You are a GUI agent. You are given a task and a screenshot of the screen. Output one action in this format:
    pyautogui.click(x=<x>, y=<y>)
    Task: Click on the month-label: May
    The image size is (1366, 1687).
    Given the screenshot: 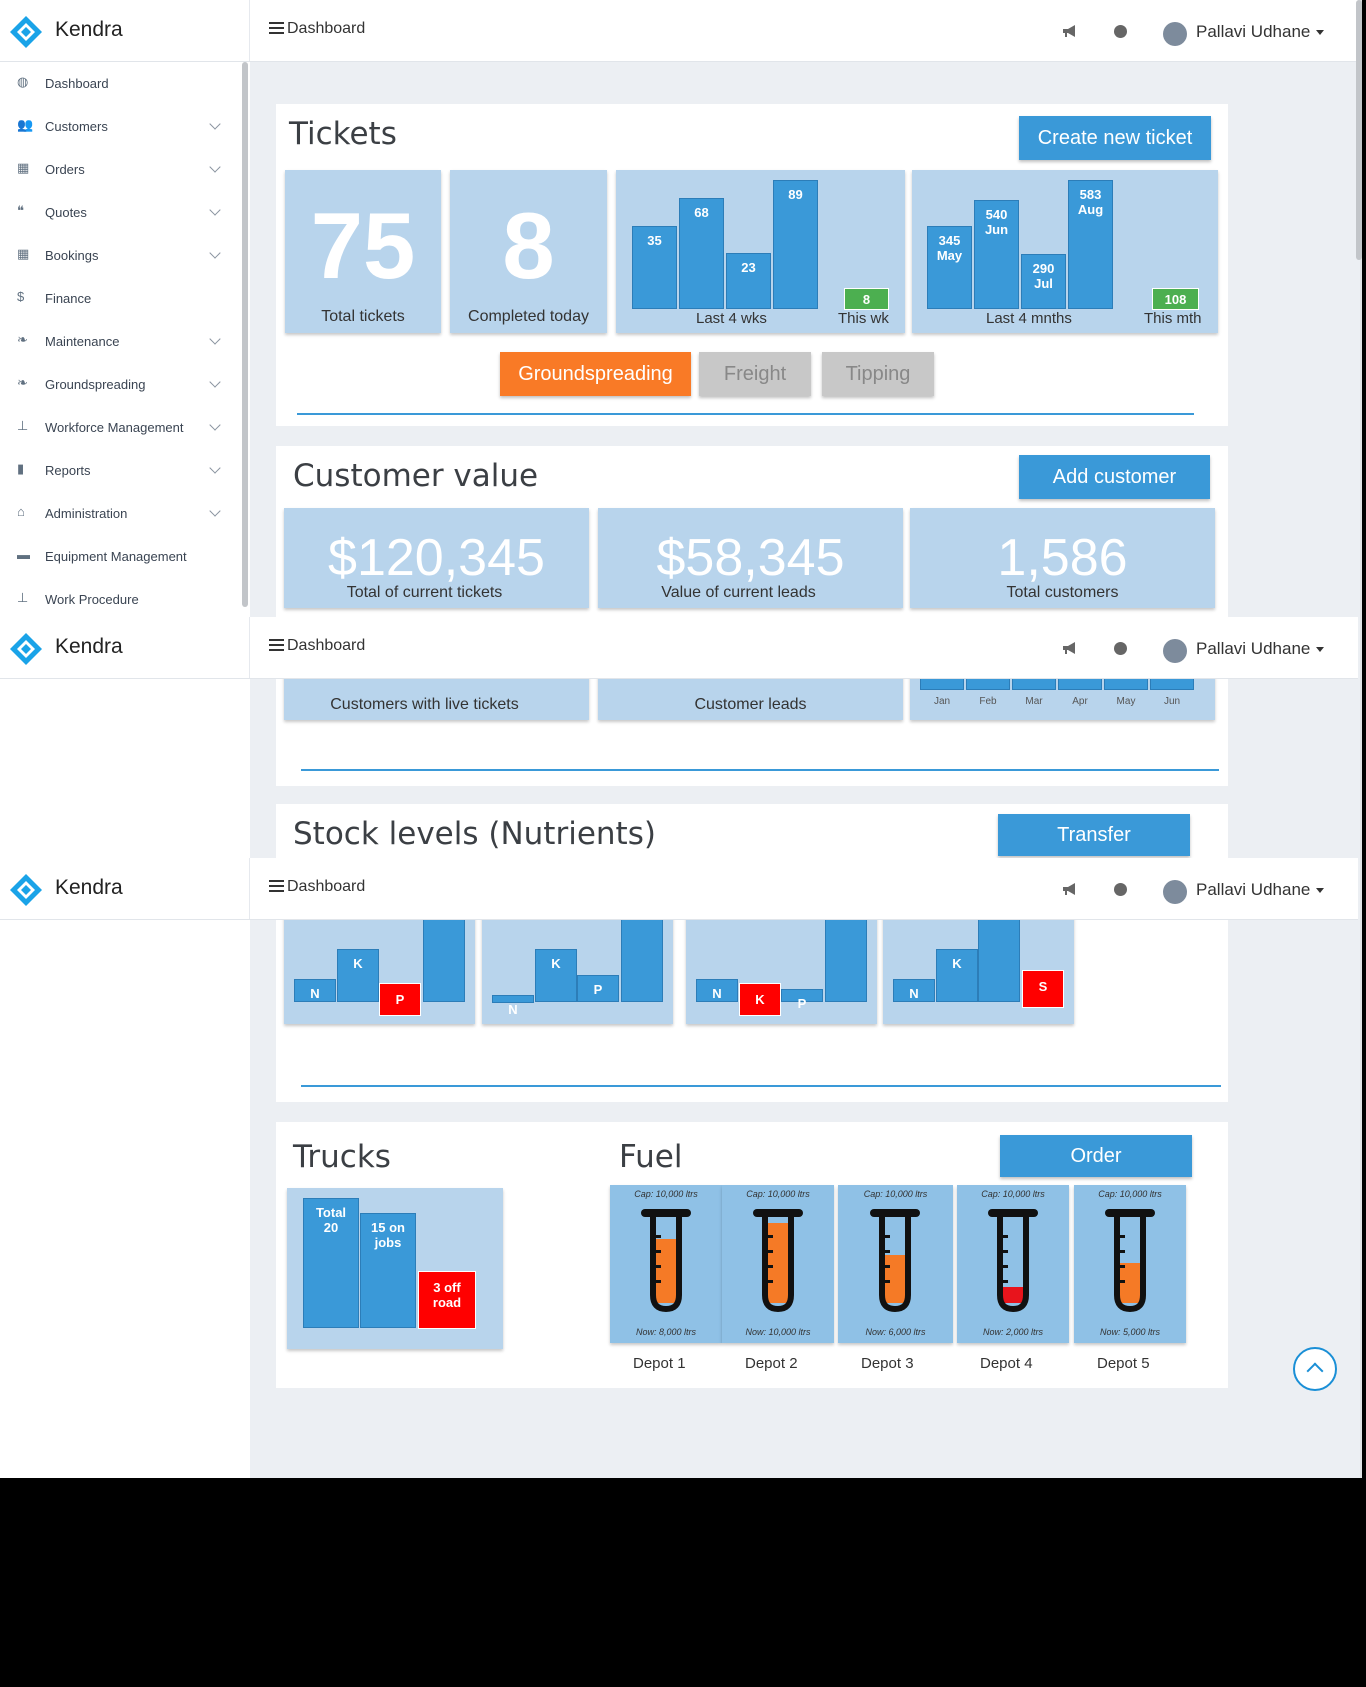 What is the action you would take?
    pyautogui.click(x=1126, y=701)
    